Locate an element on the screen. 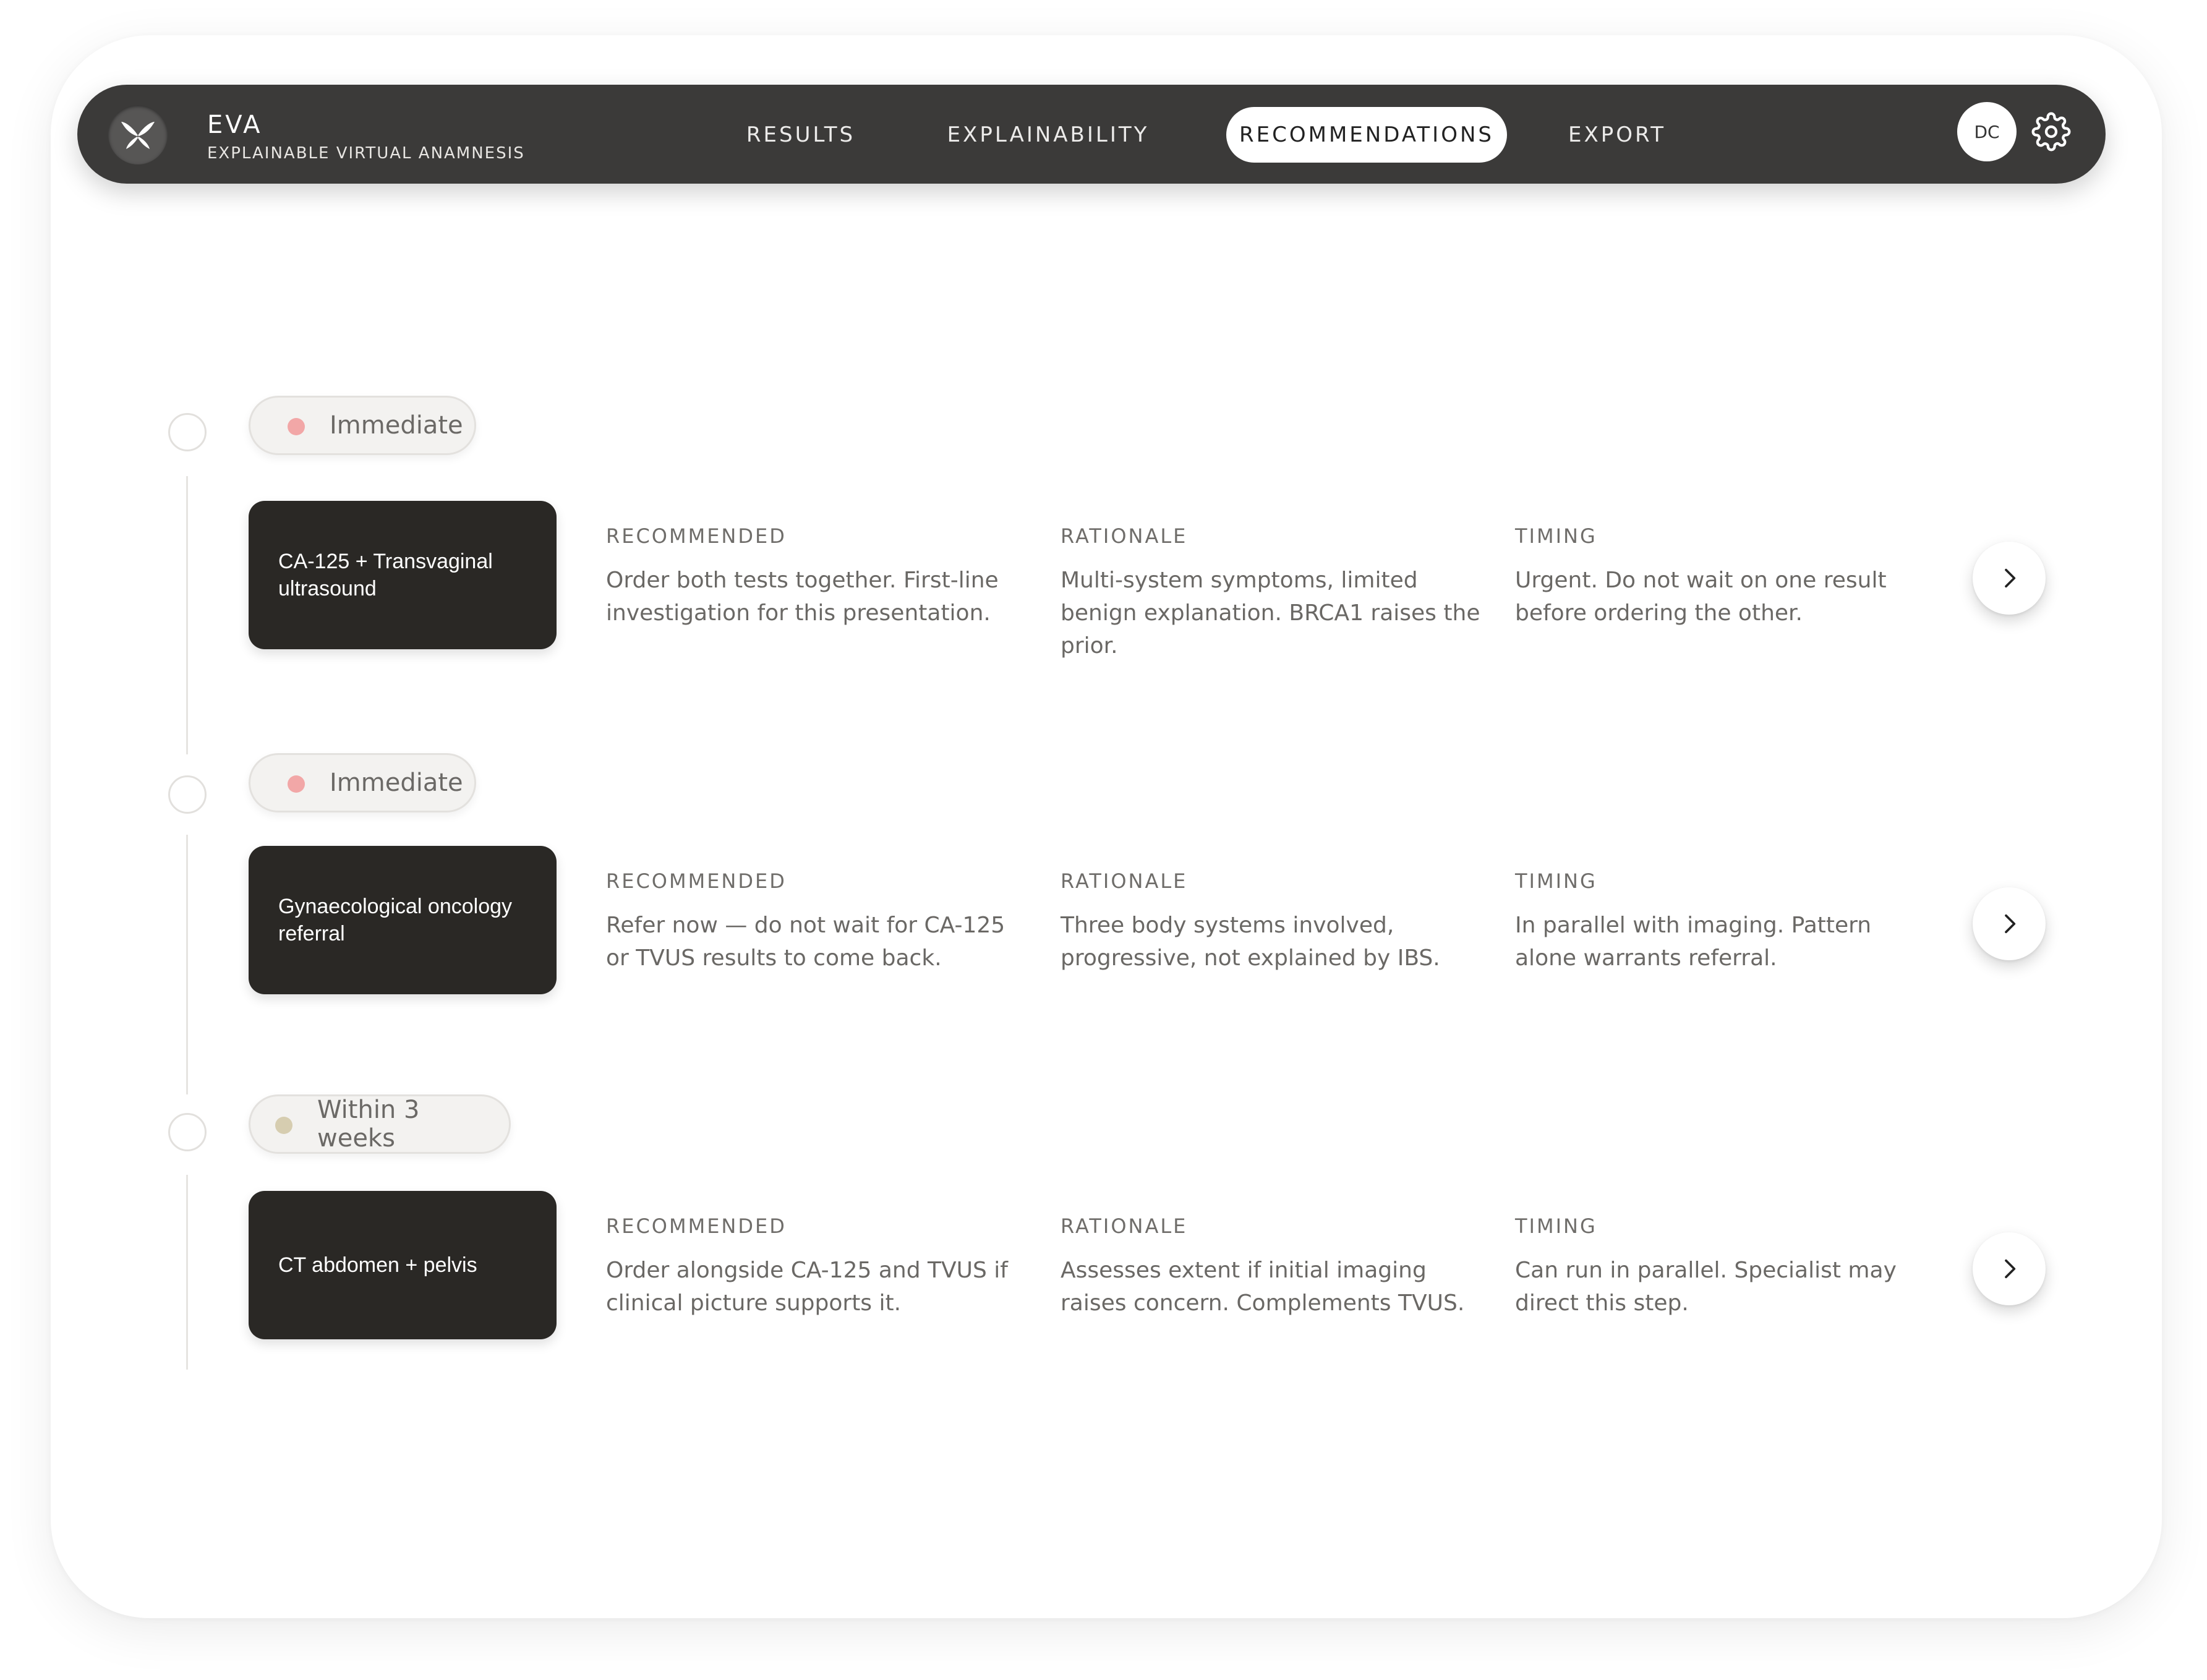 Image resolution: width=2207 pixels, height=1680 pixels. action-card: CT abdomen + pelvis is located at coordinates (403, 1265).